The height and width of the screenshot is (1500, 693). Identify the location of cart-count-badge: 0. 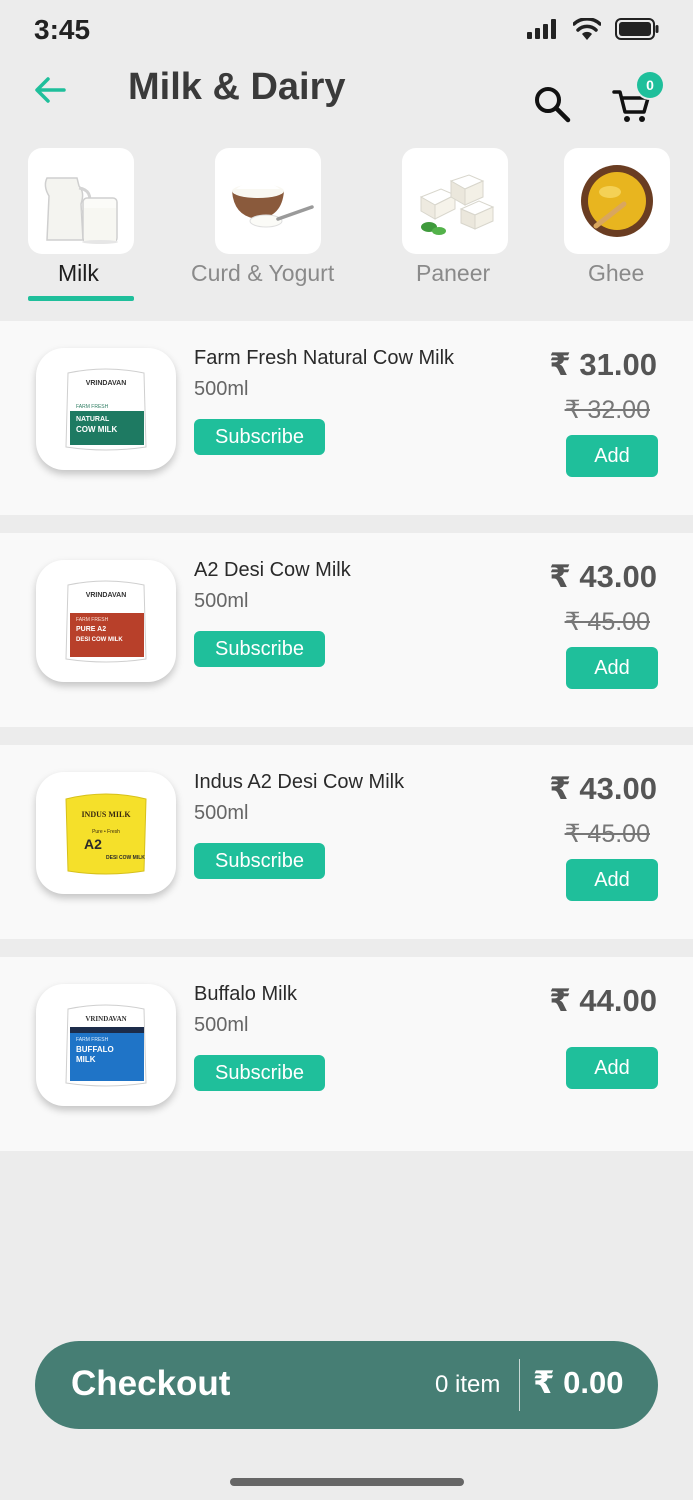
(650, 85).